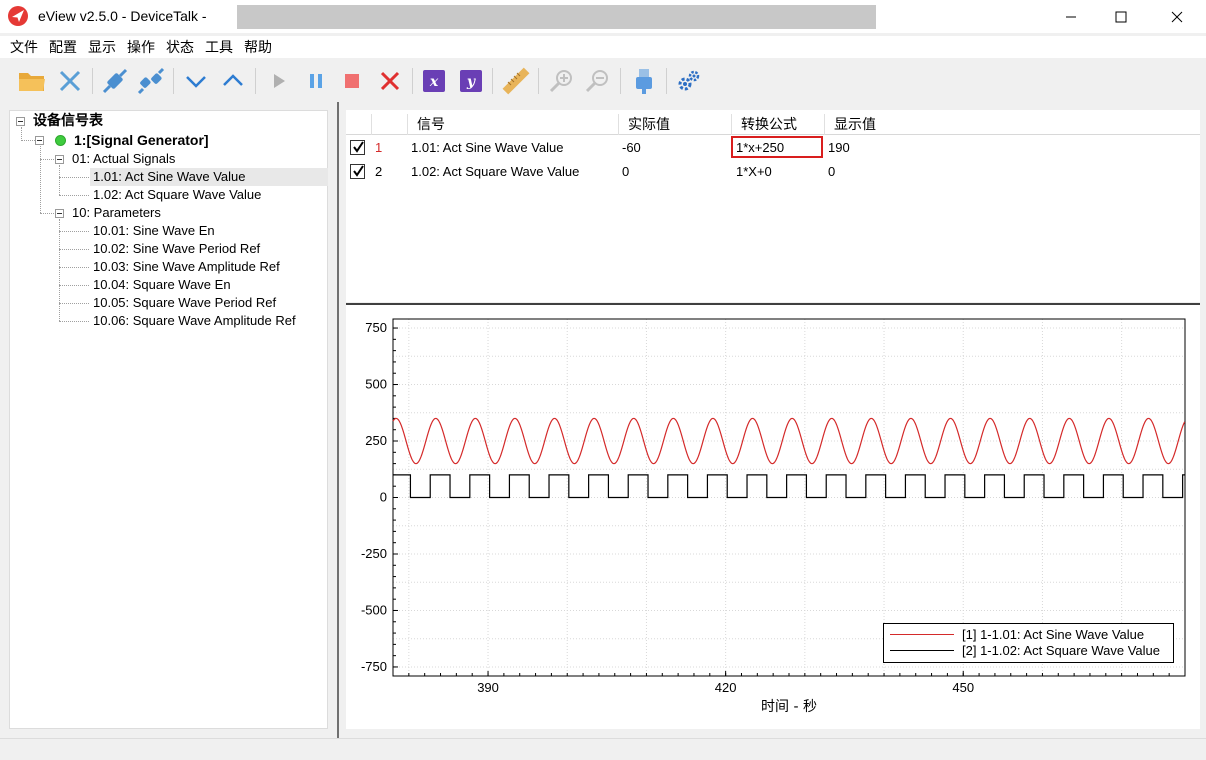 The height and width of the screenshot is (760, 1206). I want to click on delete-button, so click(390, 81).